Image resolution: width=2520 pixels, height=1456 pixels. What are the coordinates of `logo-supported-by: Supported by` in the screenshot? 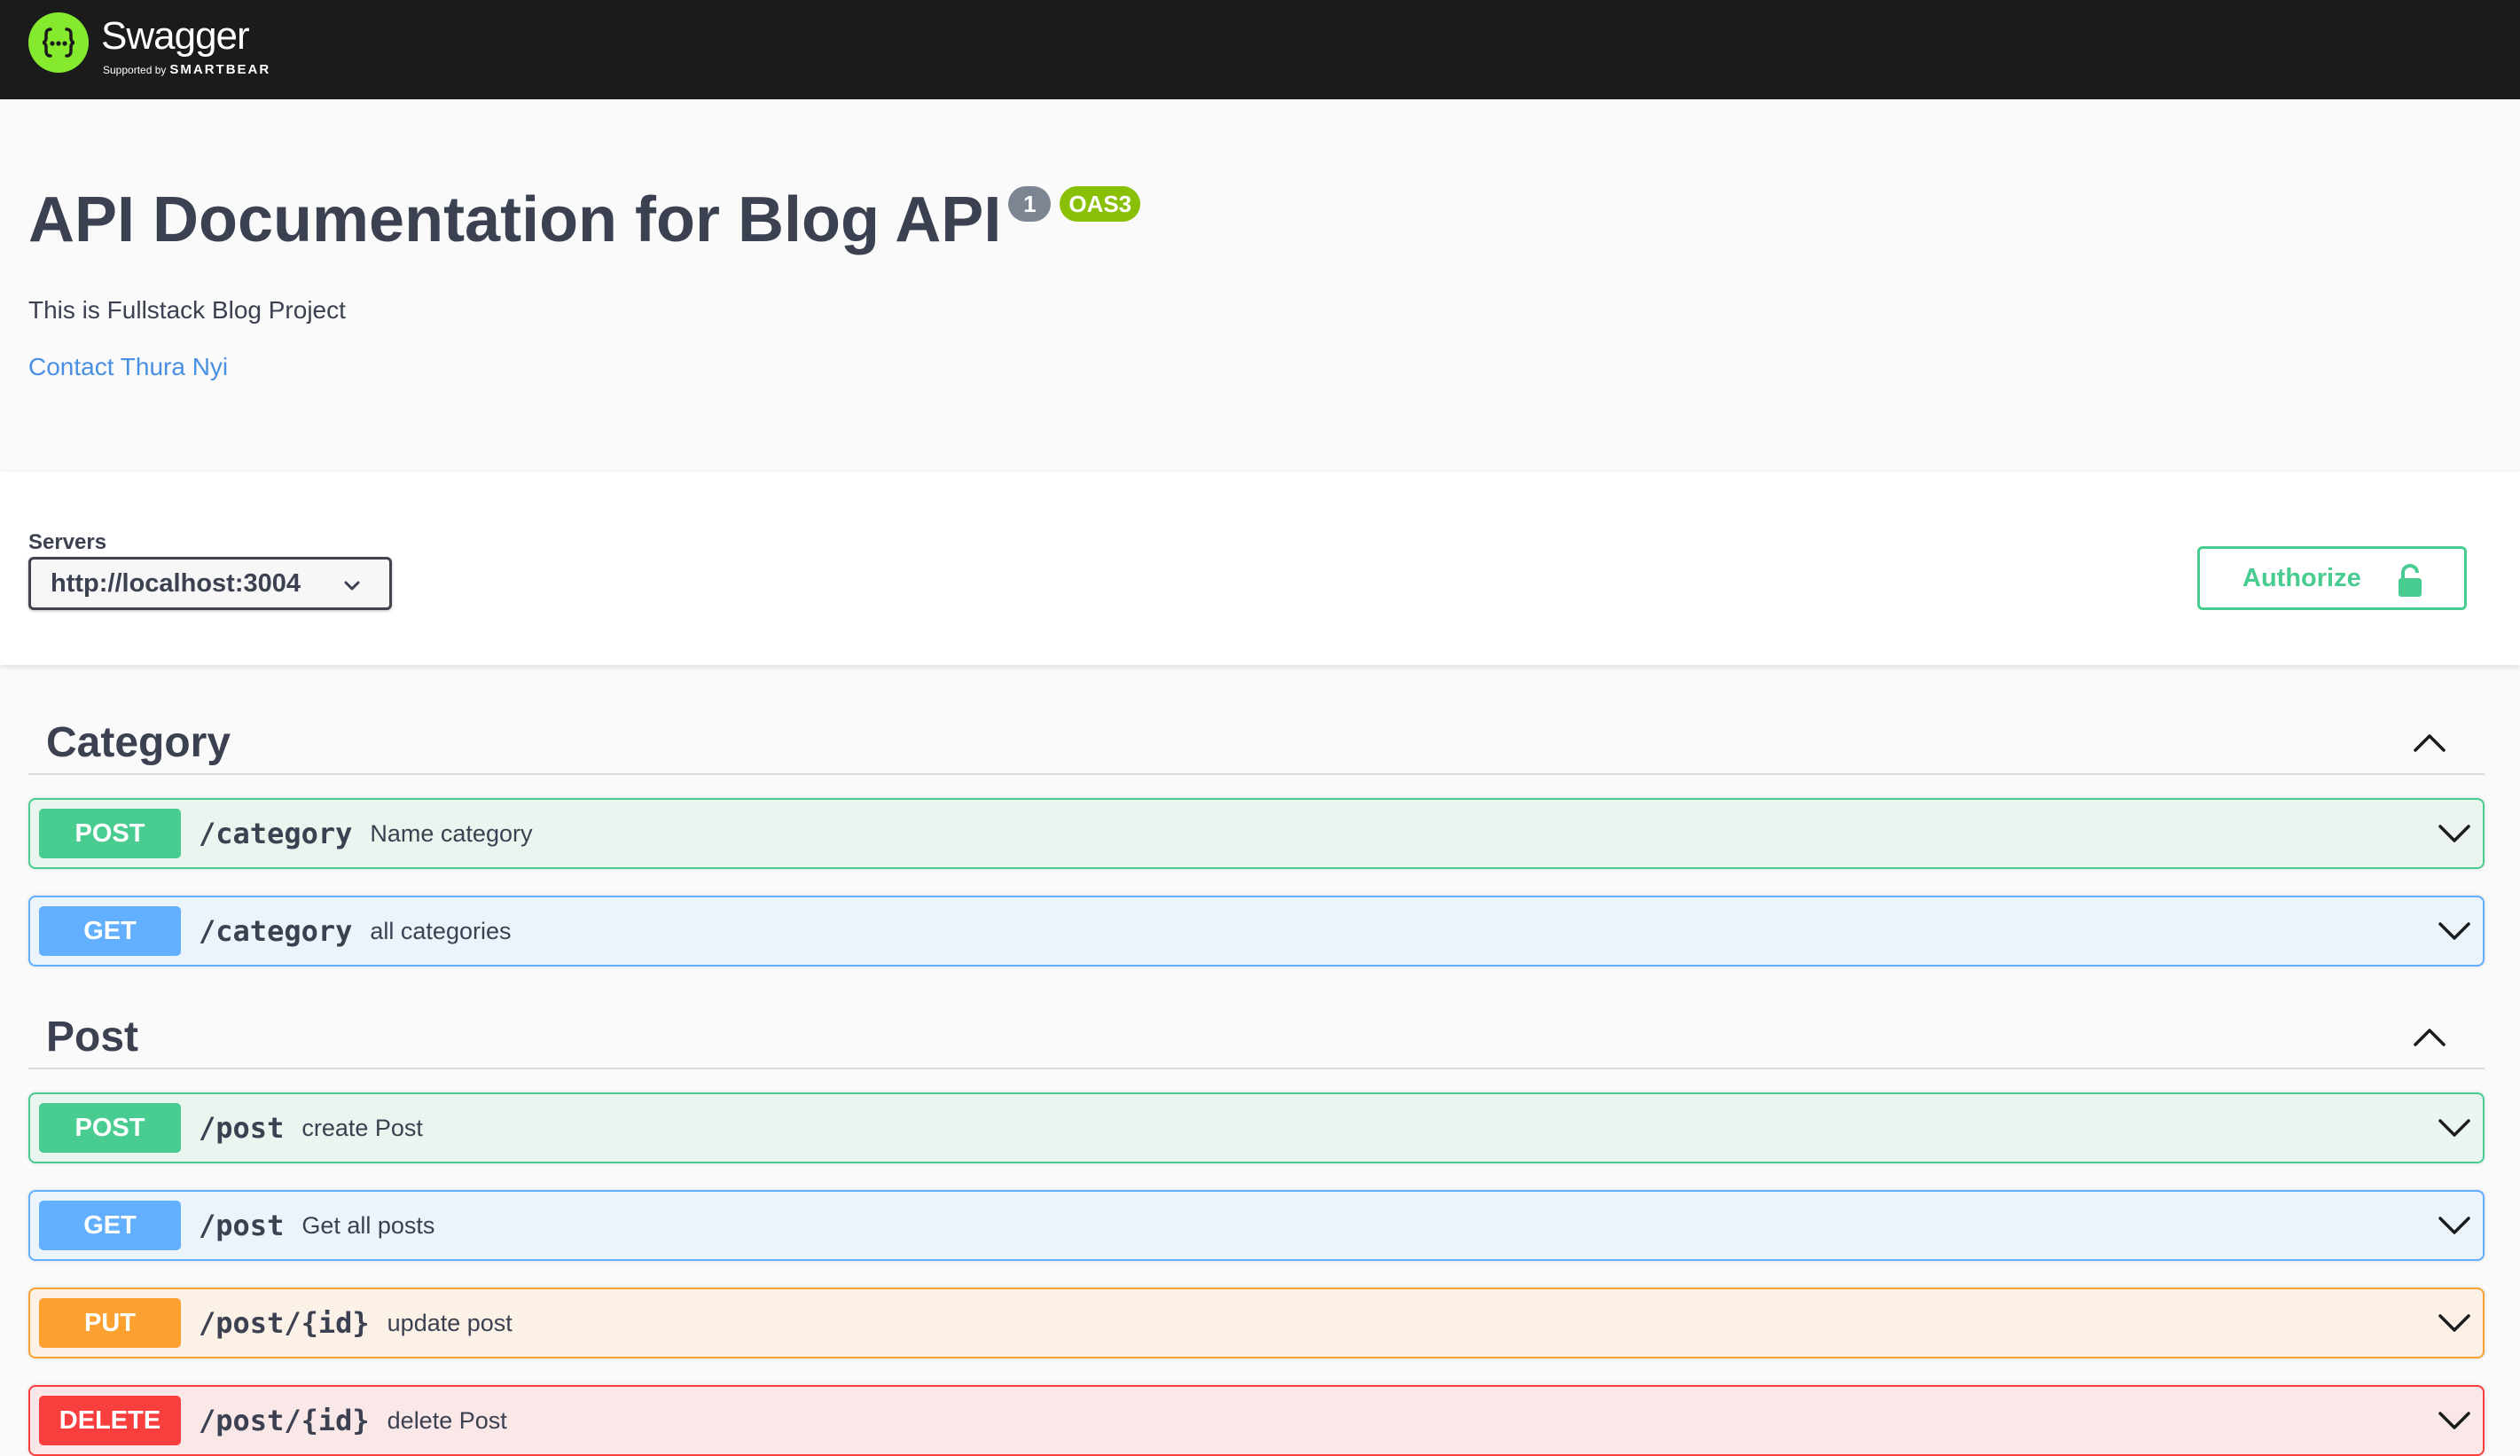 It's located at (135, 70).